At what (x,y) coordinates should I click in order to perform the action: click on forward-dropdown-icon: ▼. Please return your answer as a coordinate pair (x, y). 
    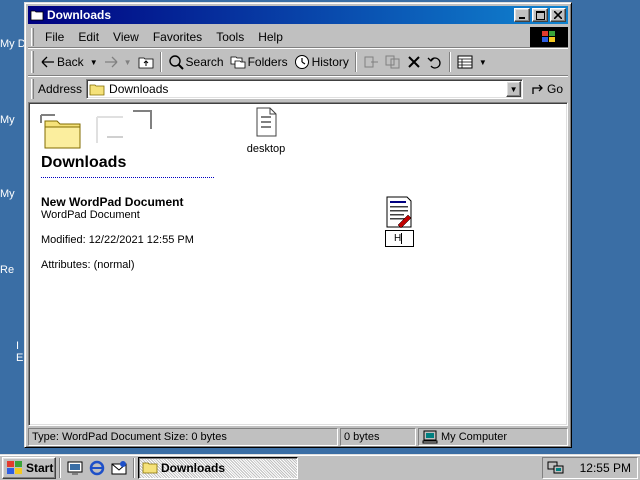
    Looking at the image, I should click on (128, 62).